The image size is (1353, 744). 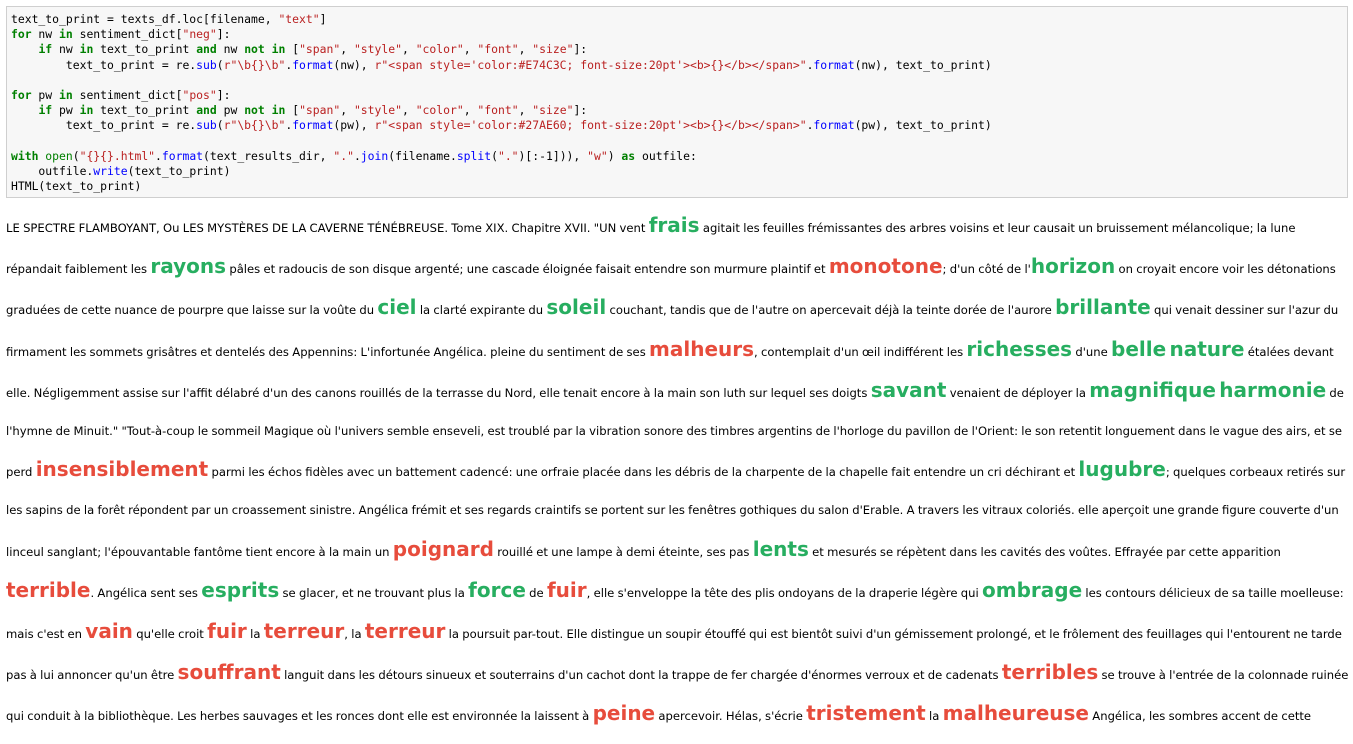 What do you see at coordinates (780, 548) in the screenshot?
I see `positive-word: lents` at bounding box center [780, 548].